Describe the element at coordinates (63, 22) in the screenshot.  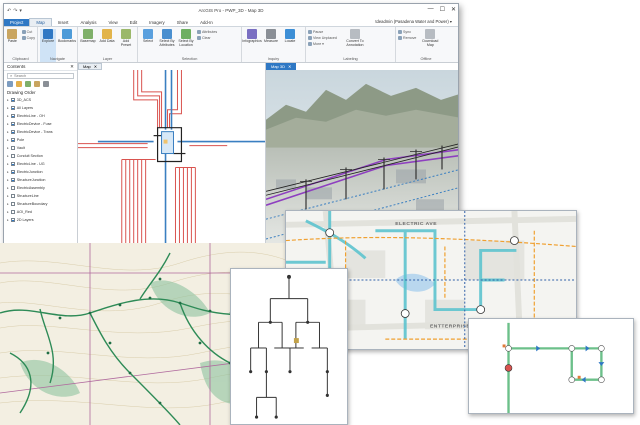
I see `tab-insert: Insert` at that location.